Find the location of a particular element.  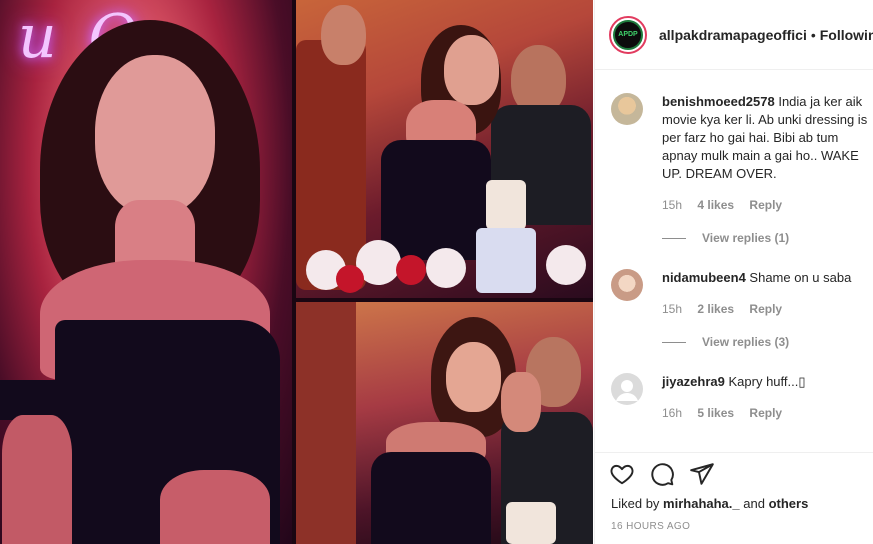

share-icon is located at coordinates (702, 474).